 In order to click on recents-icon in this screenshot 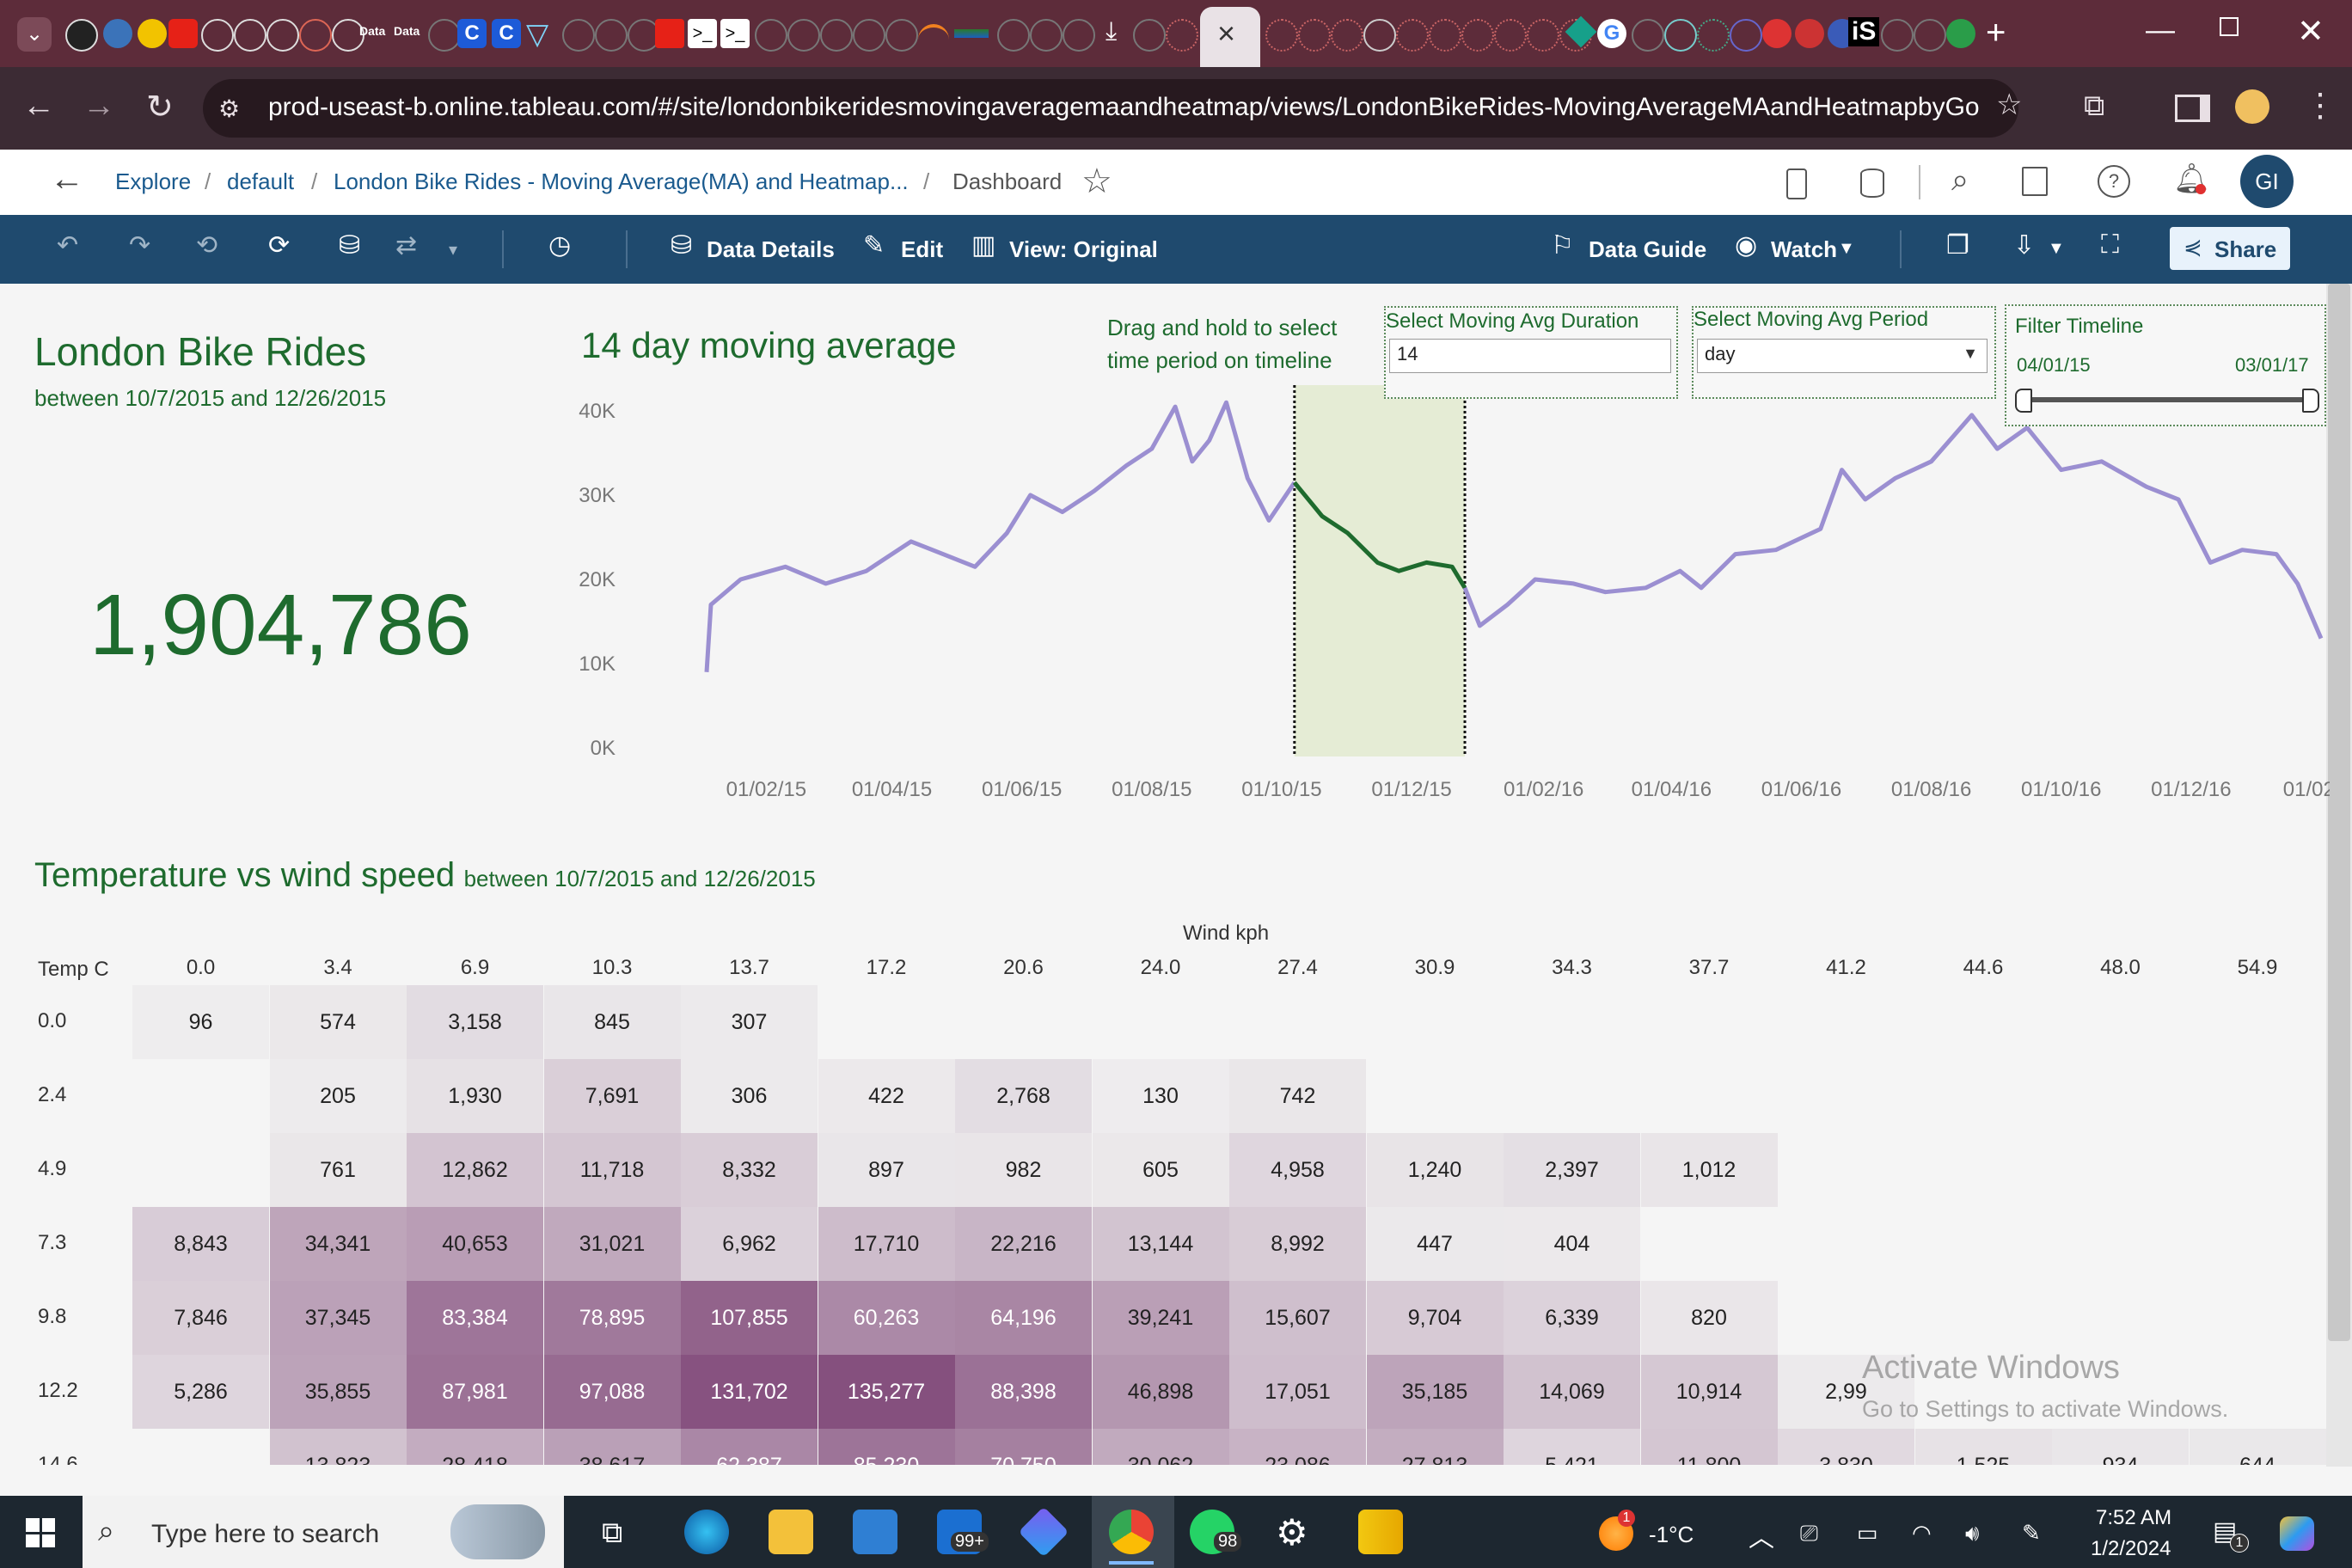, I will do `click(2035, 181)`.